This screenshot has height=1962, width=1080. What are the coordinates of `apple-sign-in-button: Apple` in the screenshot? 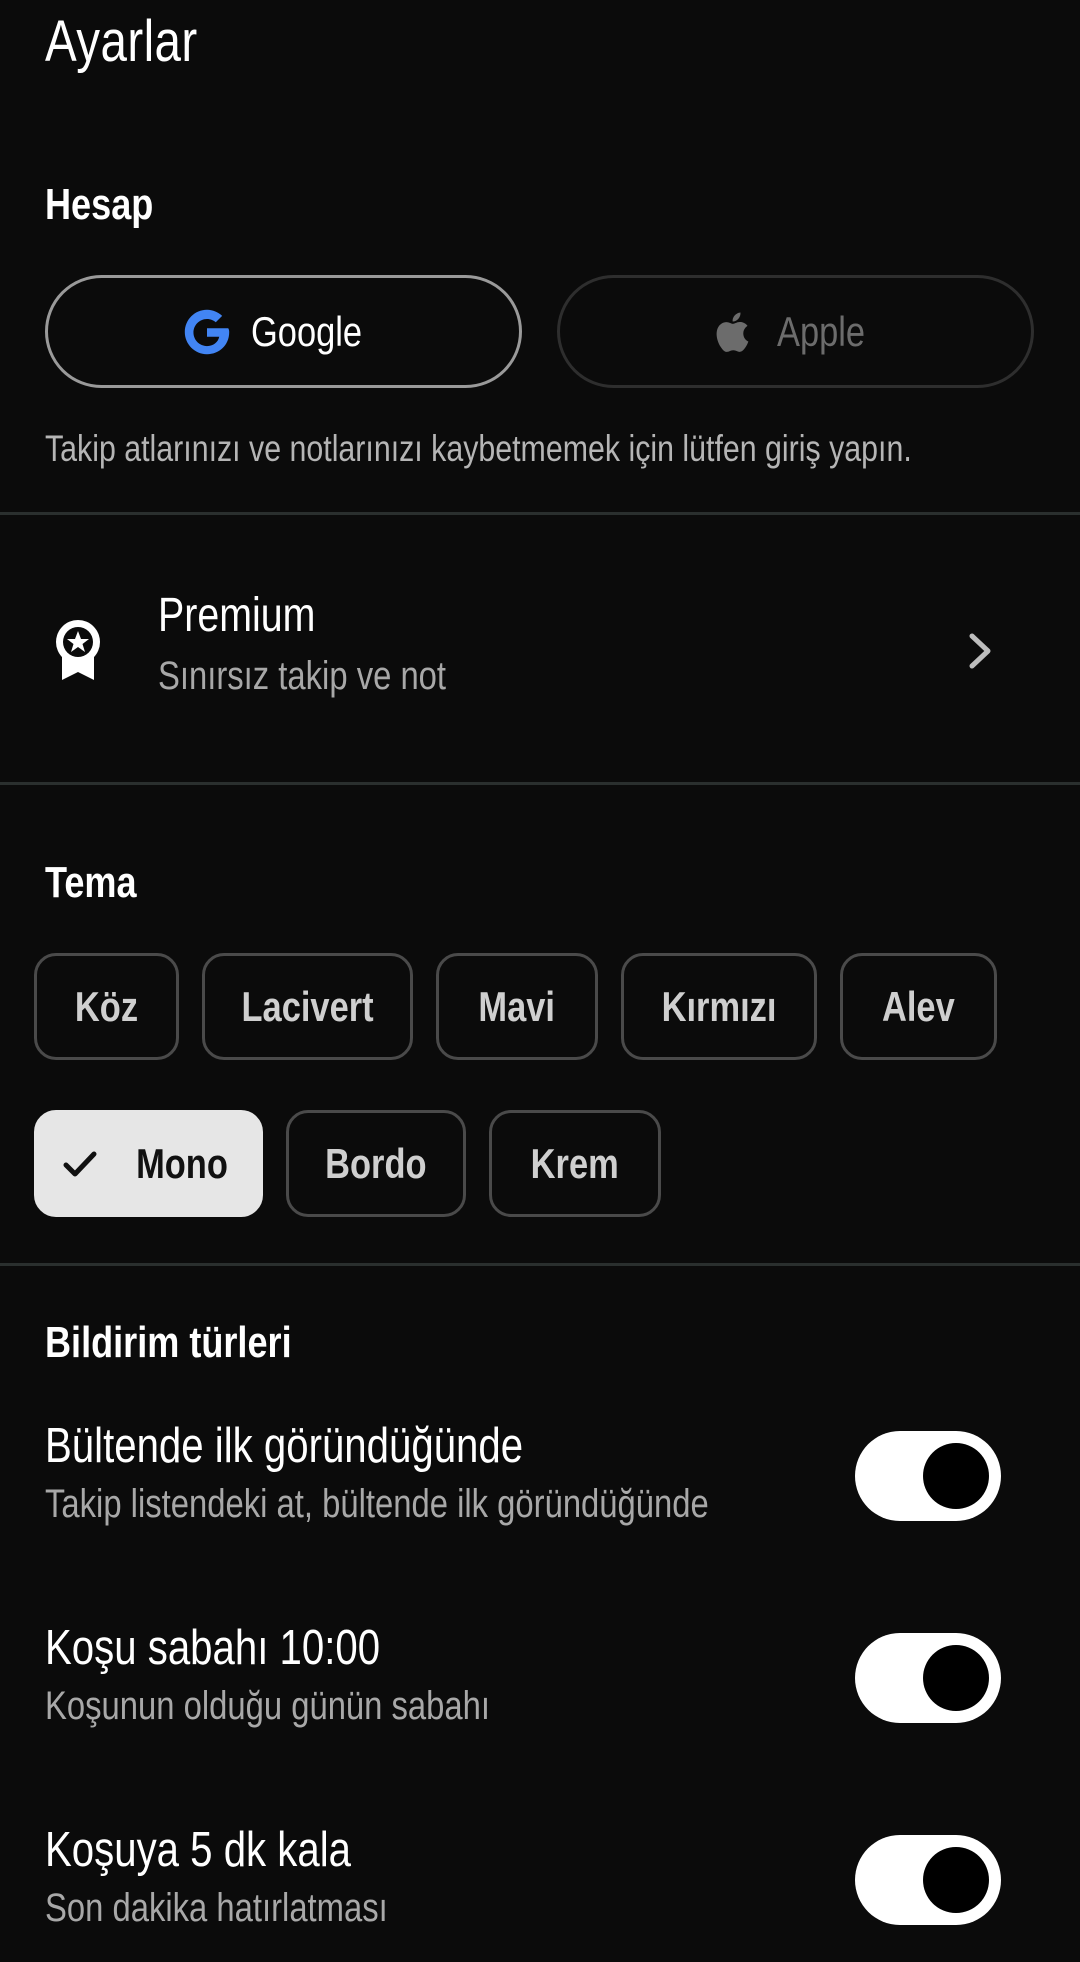 It's located at (795, 331).